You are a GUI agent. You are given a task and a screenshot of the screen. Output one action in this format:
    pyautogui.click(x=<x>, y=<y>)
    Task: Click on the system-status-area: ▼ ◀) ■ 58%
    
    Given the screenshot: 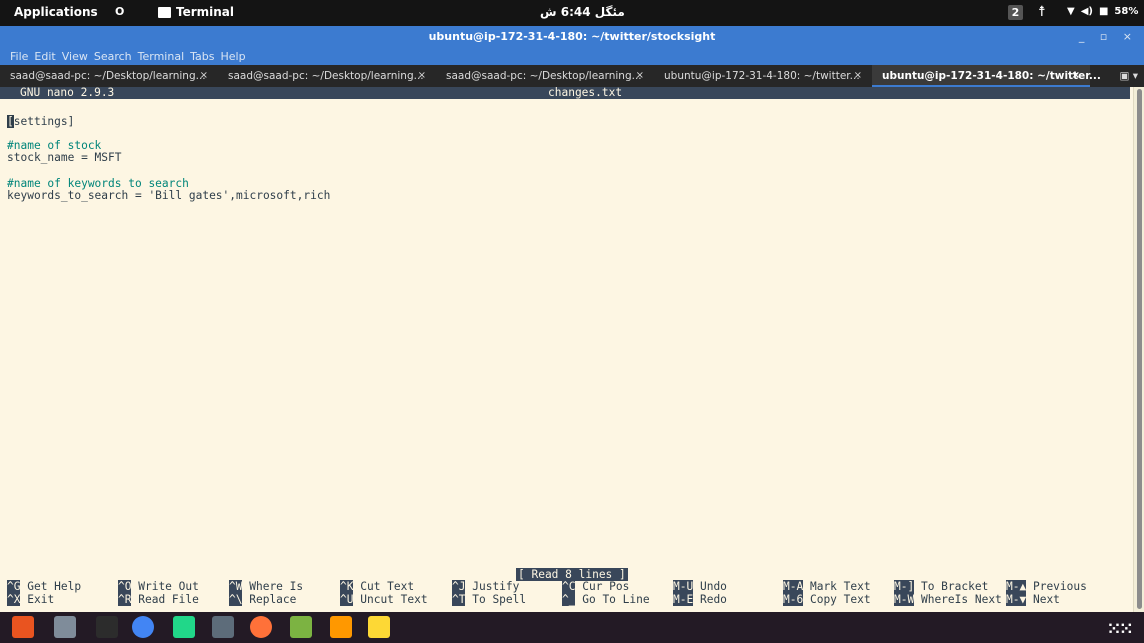 What is the action you would take?
    pyautogui.click(x=1102, y=11)
    